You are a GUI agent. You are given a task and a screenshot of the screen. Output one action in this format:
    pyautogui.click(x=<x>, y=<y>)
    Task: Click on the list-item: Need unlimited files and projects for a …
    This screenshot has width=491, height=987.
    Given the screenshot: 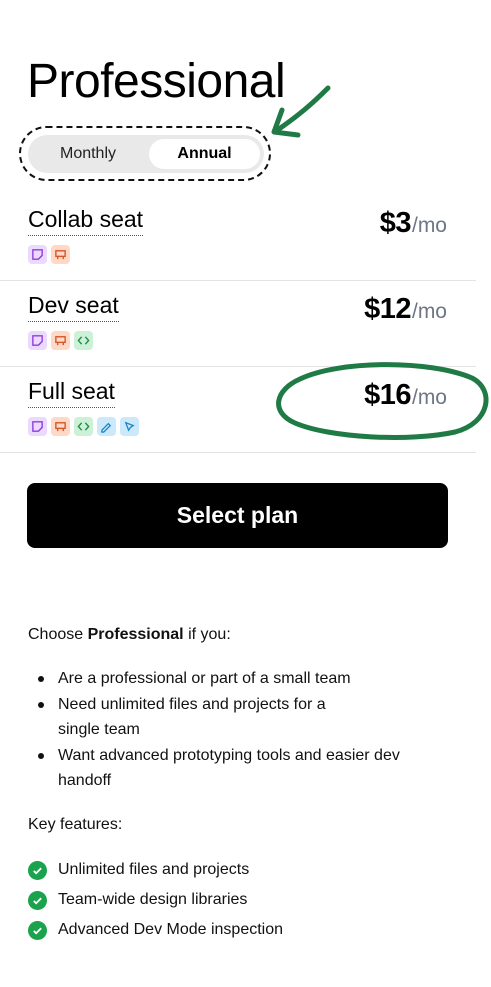 What is the action you would take?
    pyautogui.click(x=198, y=717)
    